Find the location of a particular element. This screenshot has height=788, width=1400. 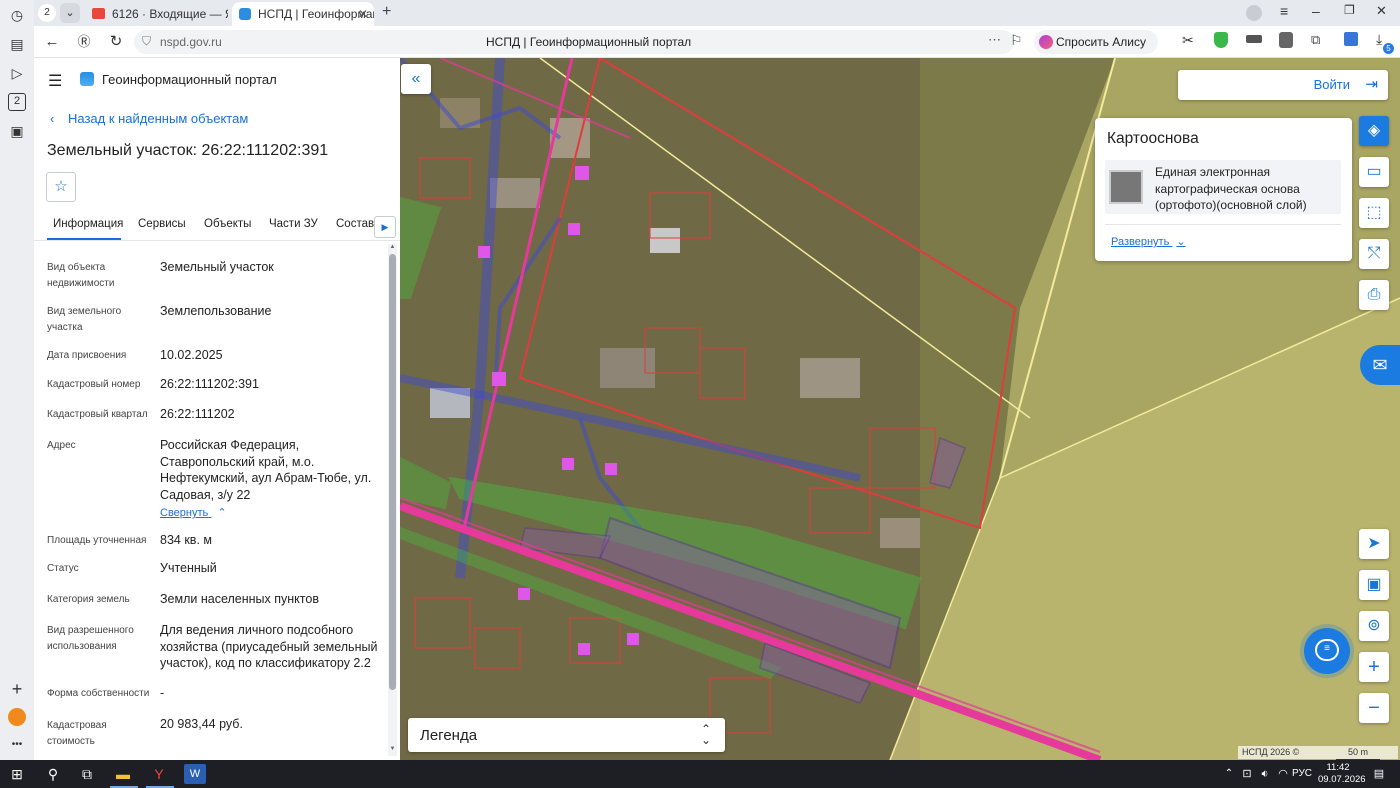

tab-info: Информация is located at coordinates (88, 224).